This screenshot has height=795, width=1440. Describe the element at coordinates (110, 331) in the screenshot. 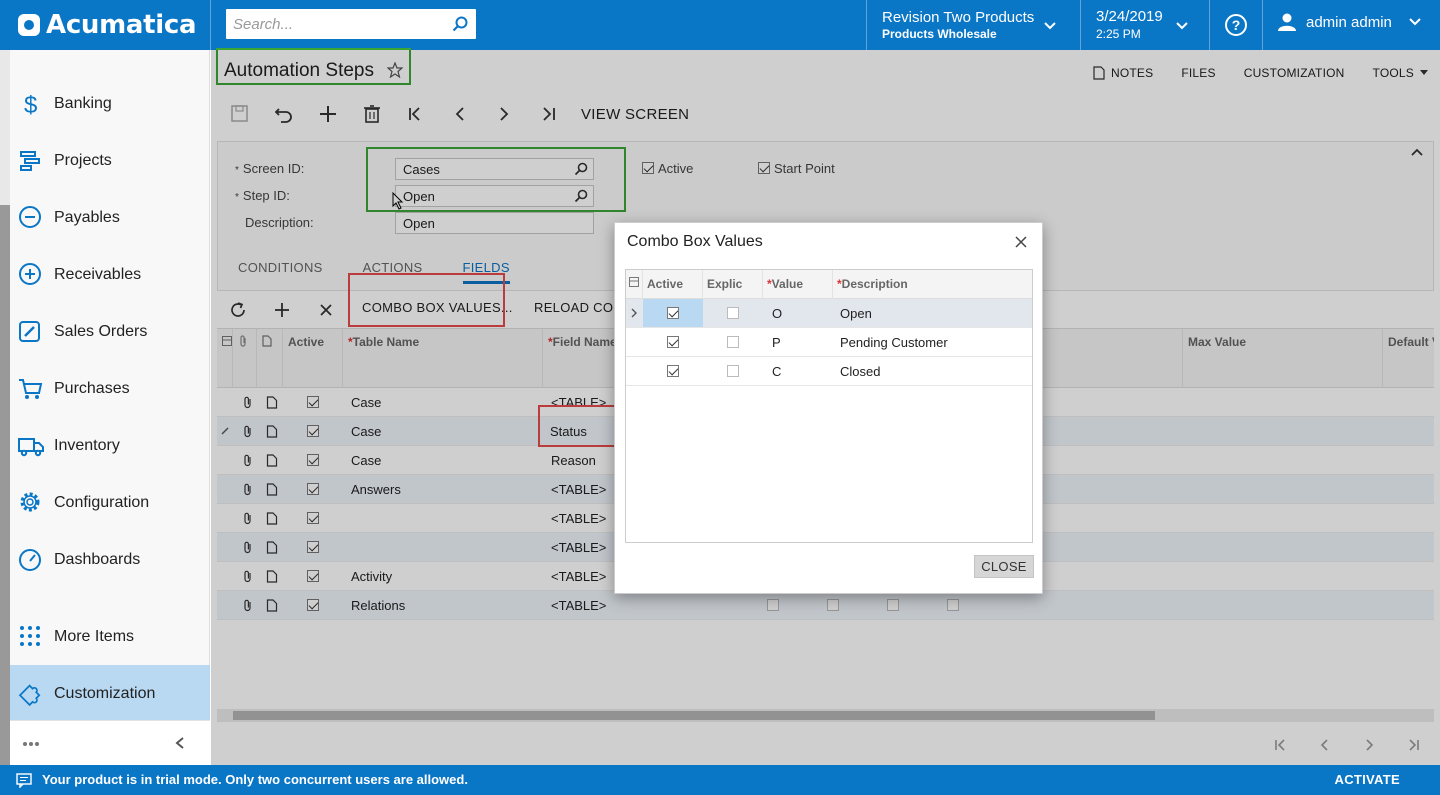

I see `sidebar-item-sales-orders: Sales Orders` at that location.